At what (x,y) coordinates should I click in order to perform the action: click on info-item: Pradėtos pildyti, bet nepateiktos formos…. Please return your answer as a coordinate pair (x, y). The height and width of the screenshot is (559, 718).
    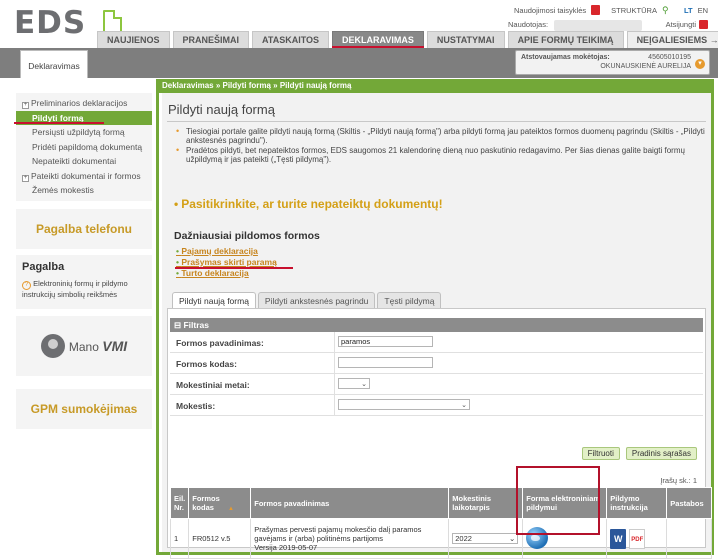
    Looking at the image, I should click on (441, 155).